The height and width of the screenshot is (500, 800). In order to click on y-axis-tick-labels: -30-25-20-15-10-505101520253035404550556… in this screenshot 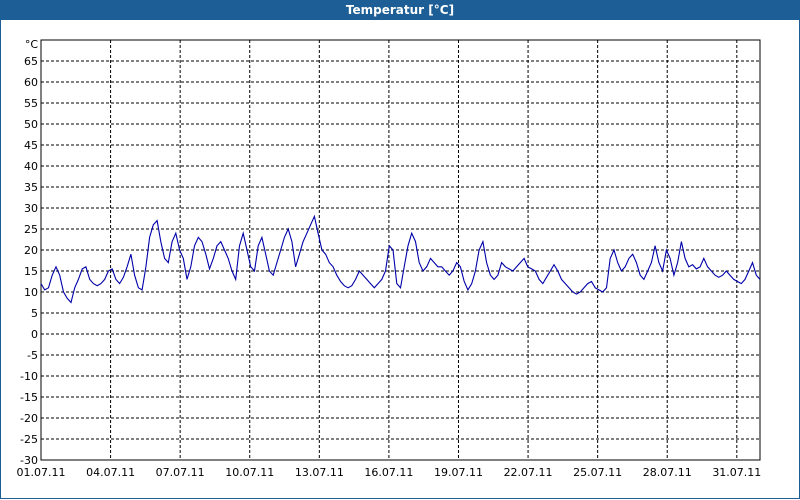, I will do `click(29, 261)`.